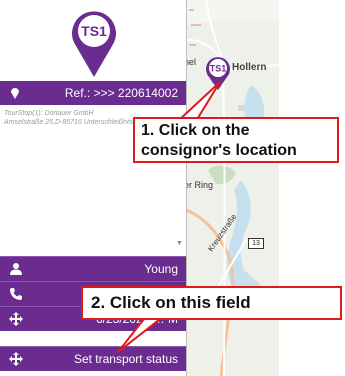 The width and height of the screenshot is (345, 376). I want to click on callout-1-line-2: consignor's location, so click(219, 150).